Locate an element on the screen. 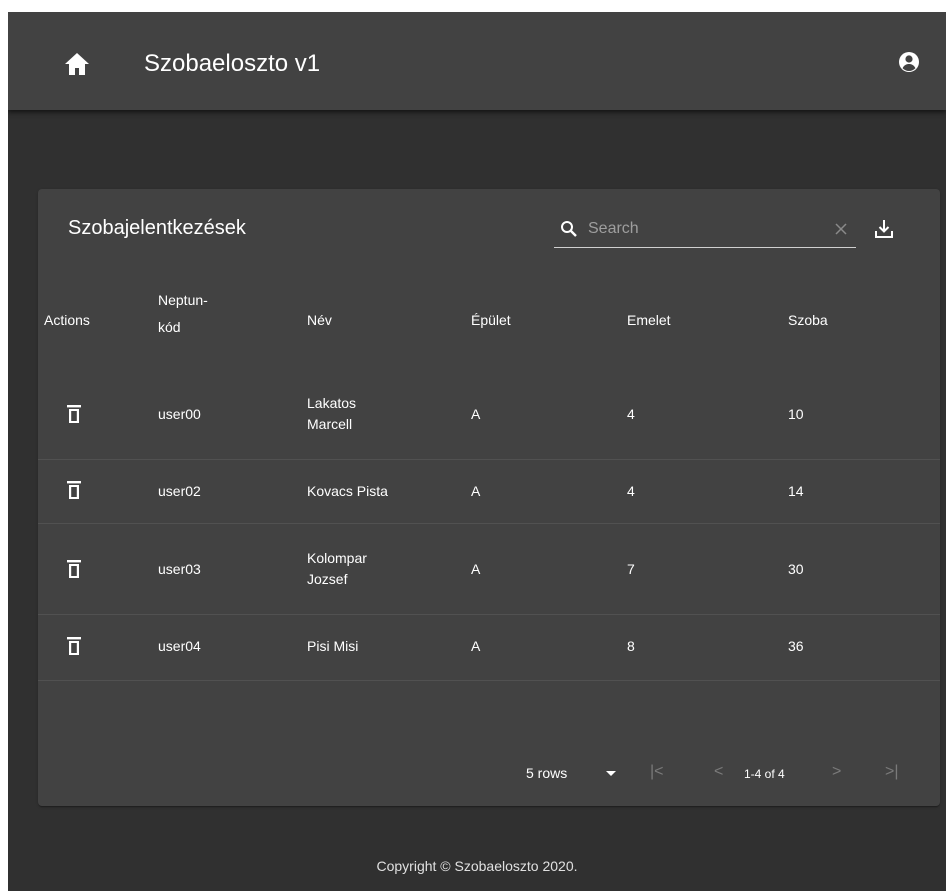  app-title: Szobaeloszto v1 is located at coordinates (232, 63).